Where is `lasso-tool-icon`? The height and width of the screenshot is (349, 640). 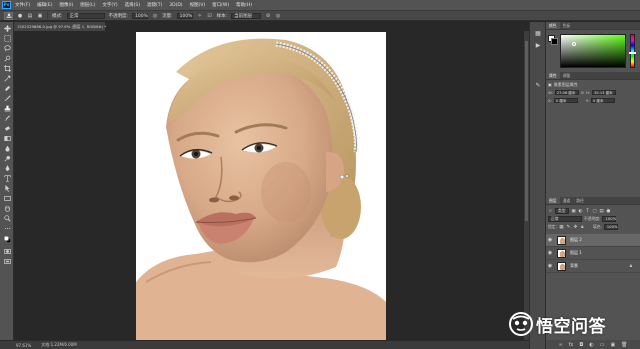 lasso-tool-icon is located at coordinates (7, 48).